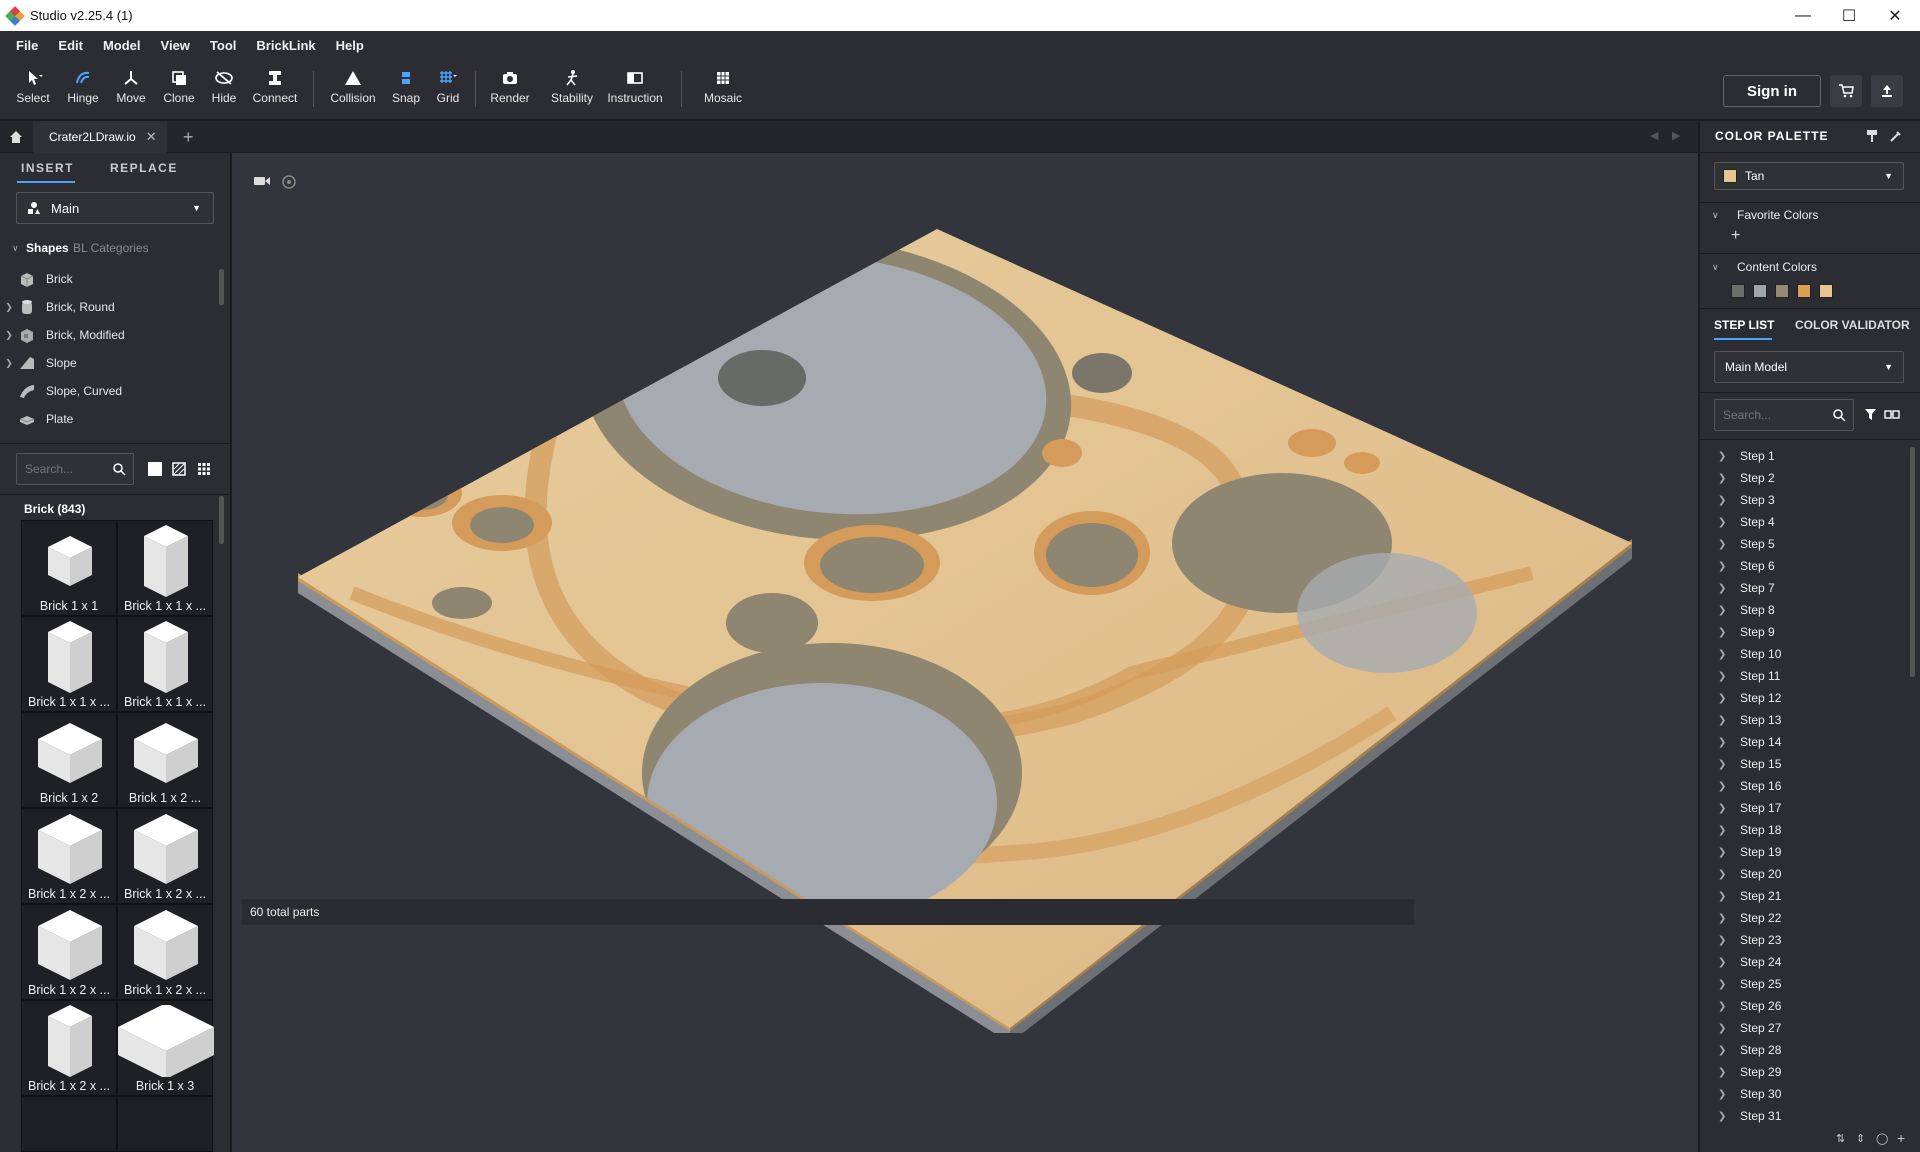  I want to click on collapse-favorite-icon: ∨, so click(1715, 215).